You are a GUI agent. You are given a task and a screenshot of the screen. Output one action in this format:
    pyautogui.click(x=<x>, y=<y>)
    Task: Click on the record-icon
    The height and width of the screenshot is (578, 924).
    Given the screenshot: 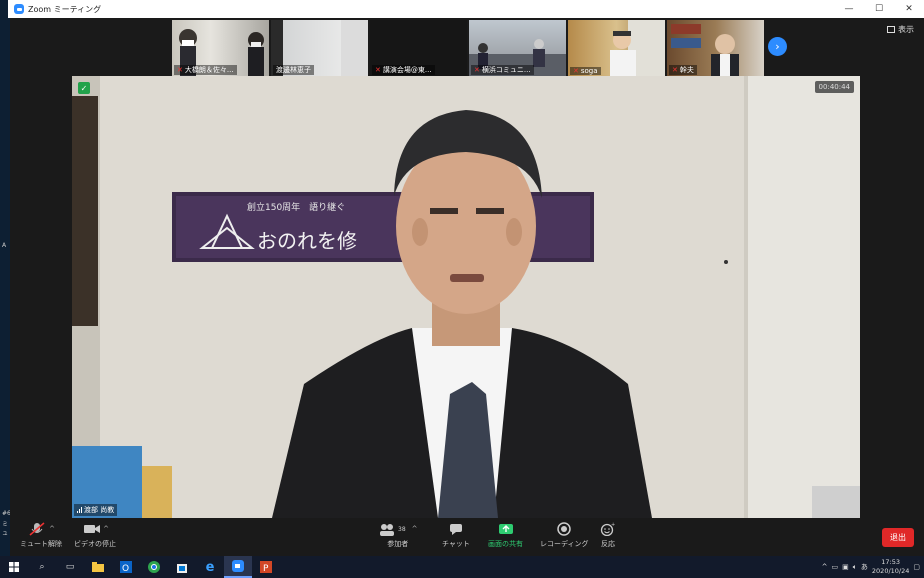 What is the action you would take?
    pyautogui.click(x=564, y=529)
    